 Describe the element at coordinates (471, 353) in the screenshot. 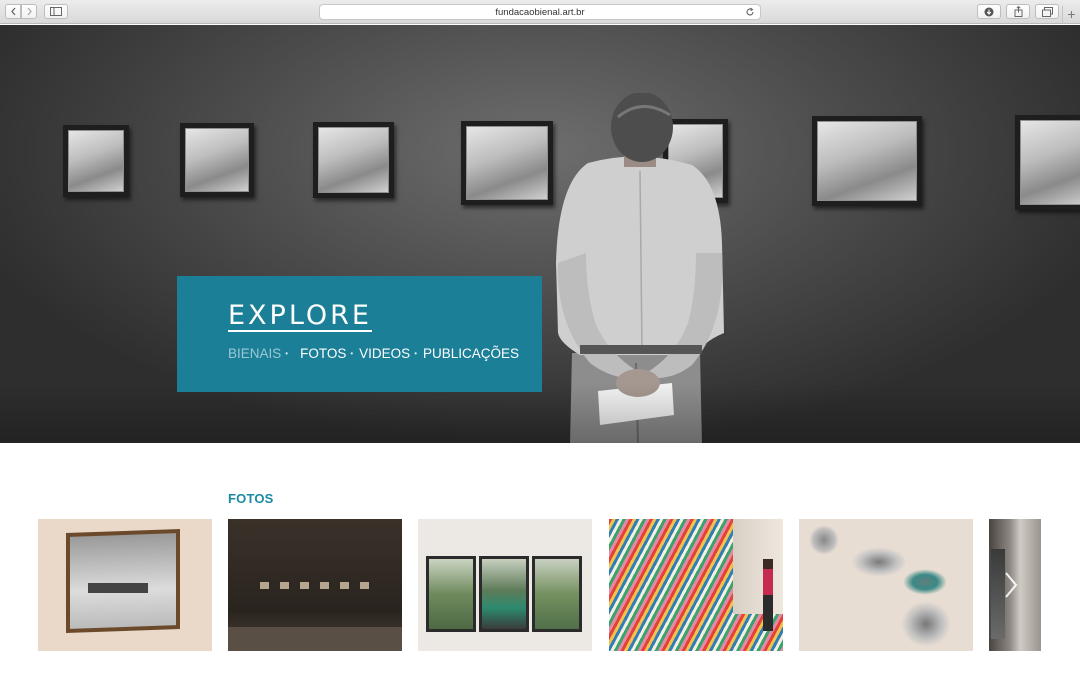

I see `explore-link-publicacoes: PUBLICAÇÕES` at that location.